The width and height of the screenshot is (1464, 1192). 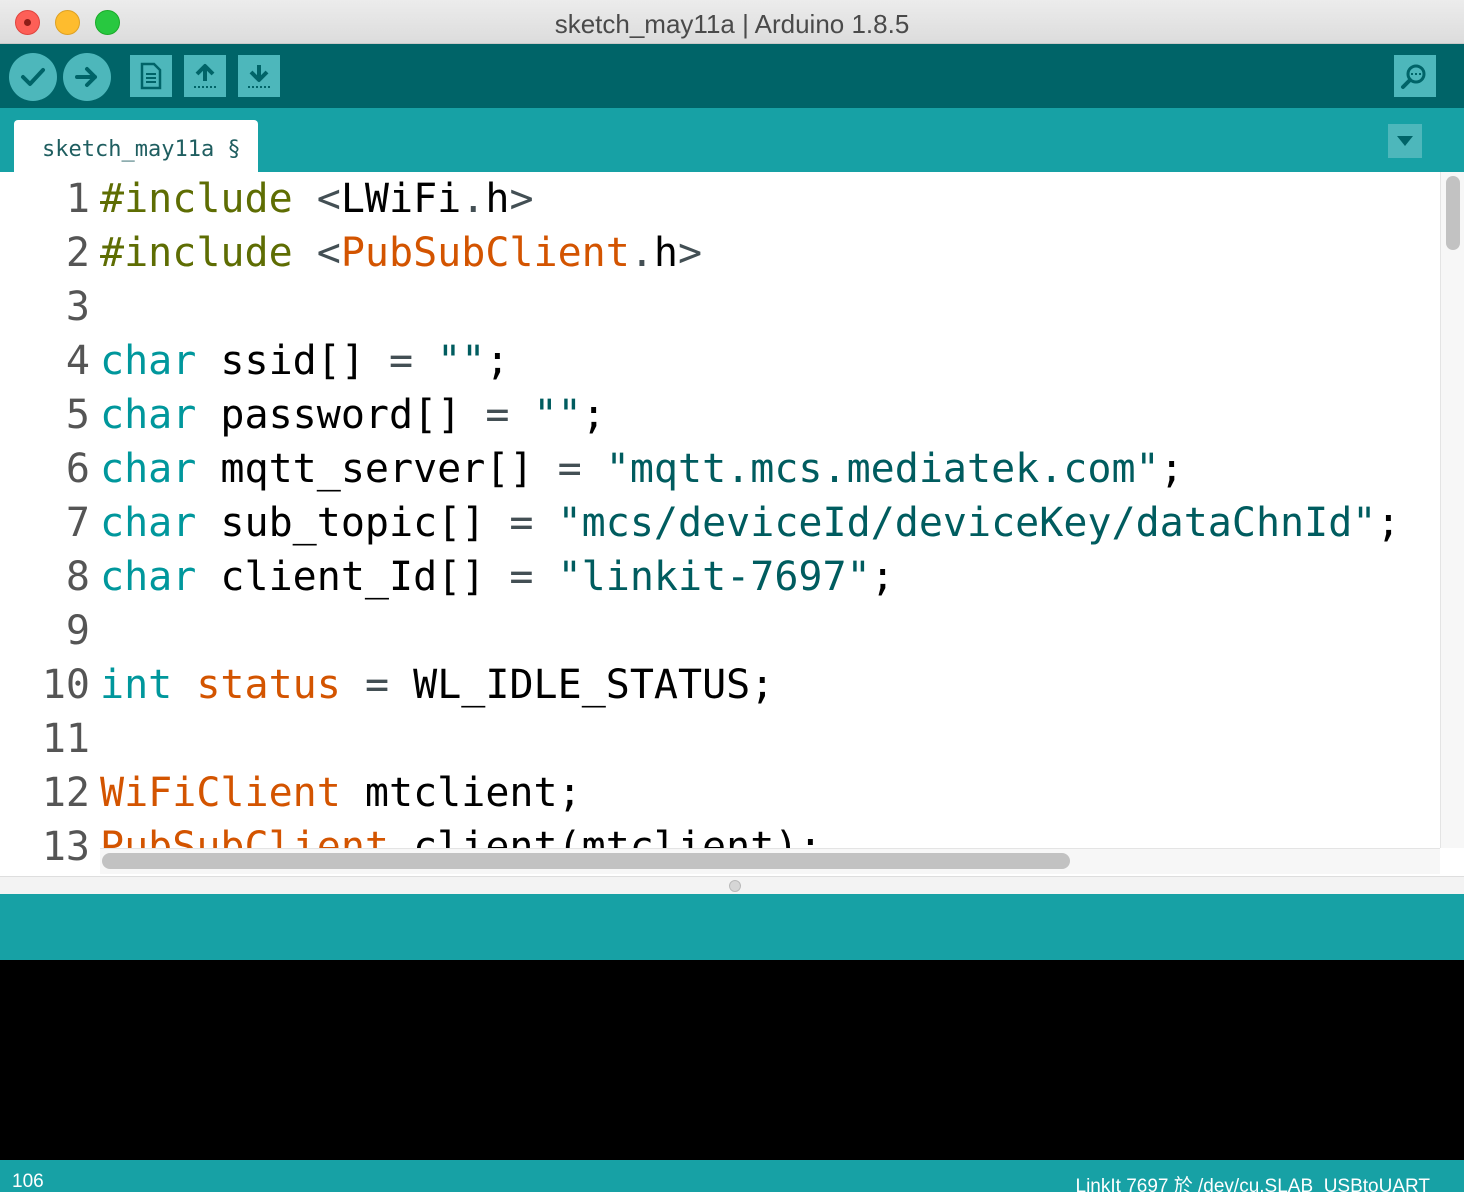 I want to click on code-line: char password[] = "";, so click(x=353, y=415).